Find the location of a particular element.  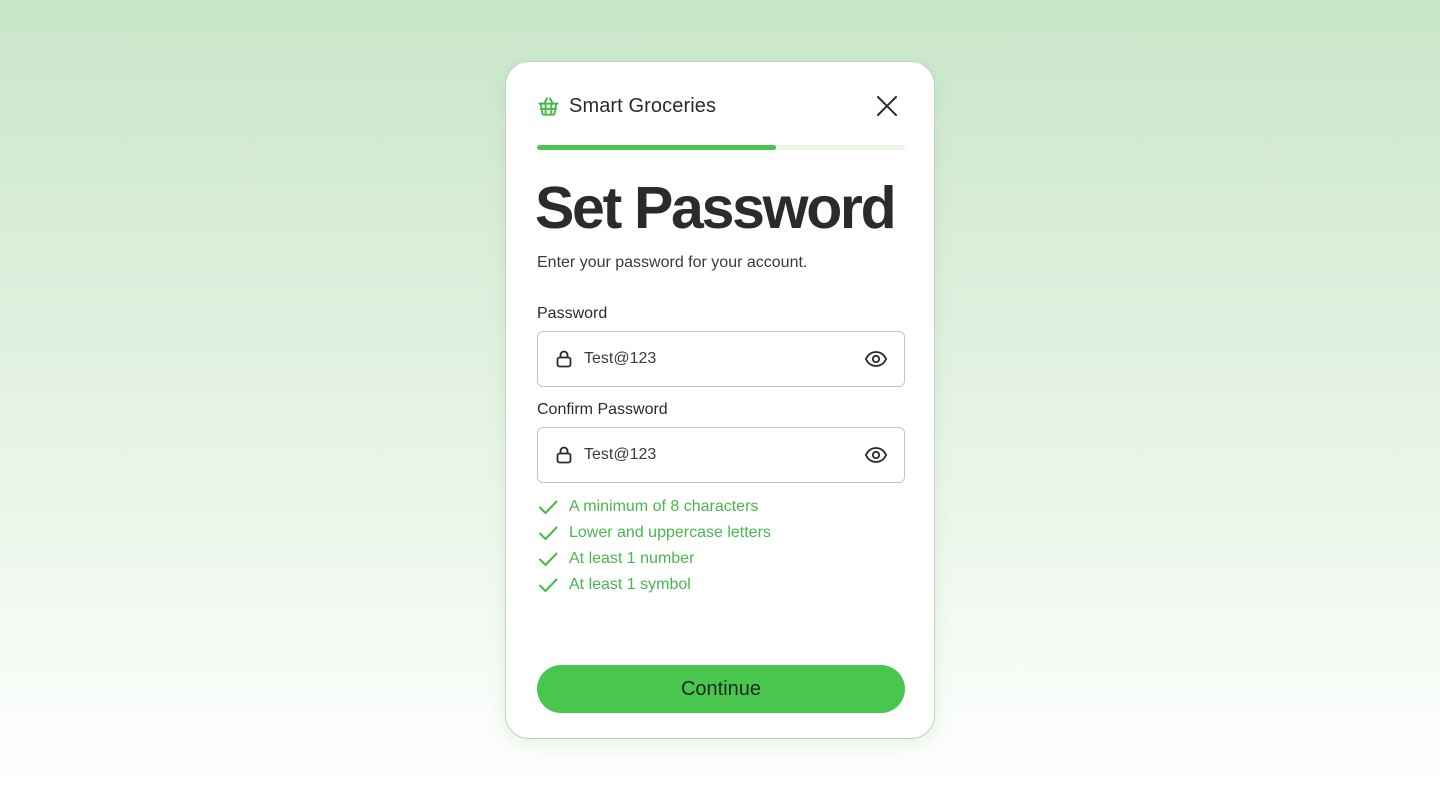

requirement-item: Lower and uppercase letters is located at coordinates (654, 533).